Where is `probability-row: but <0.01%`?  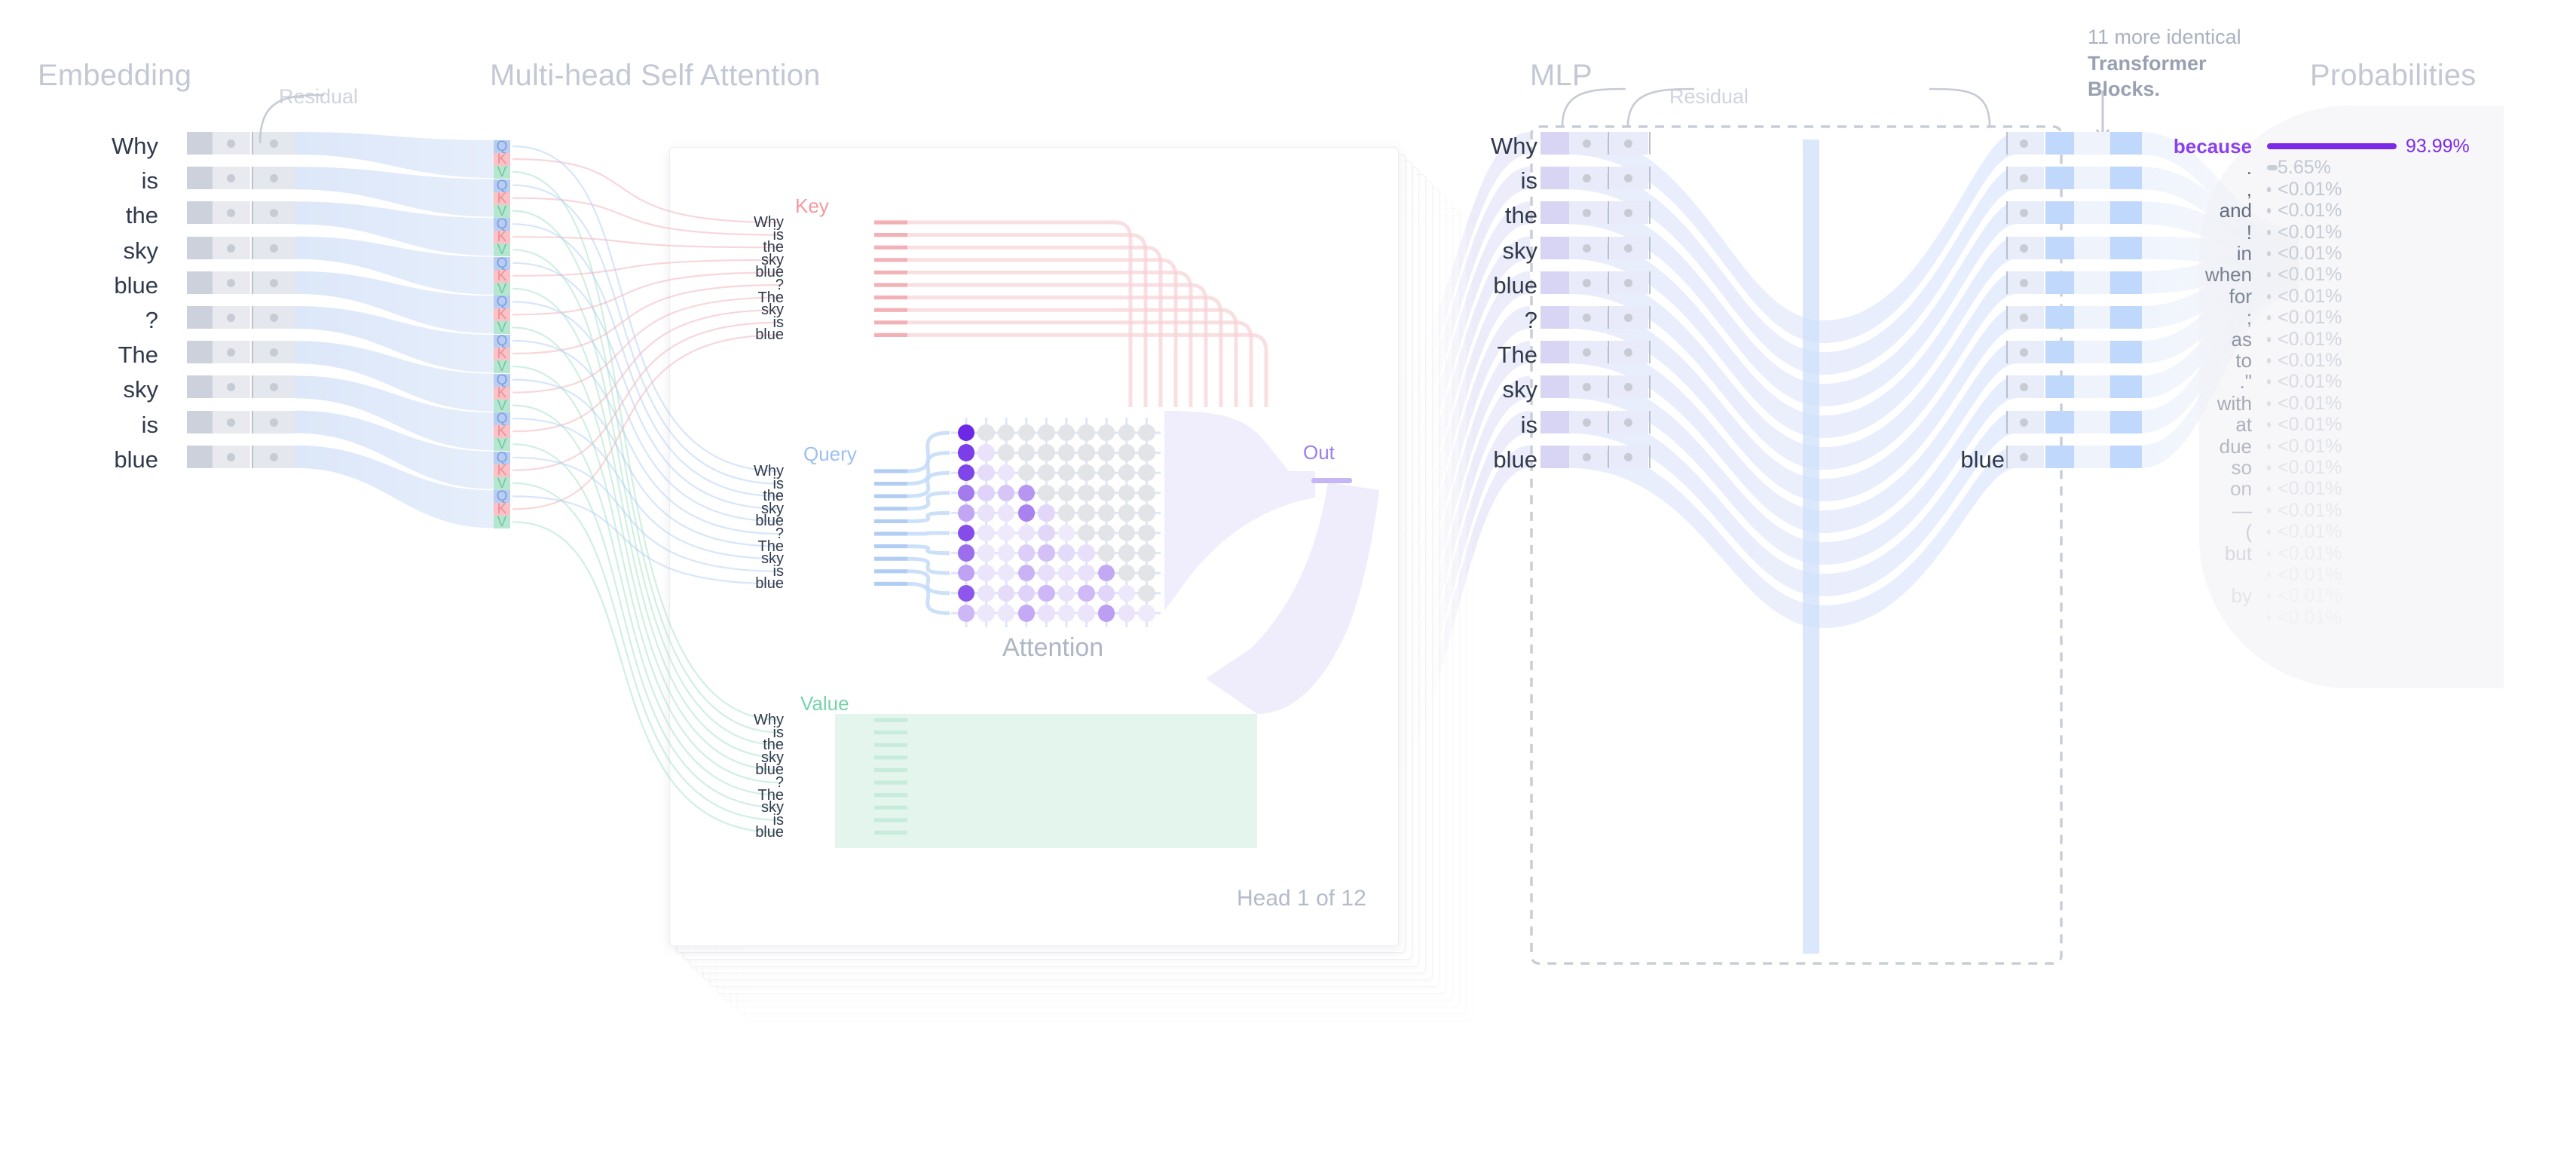
probability-row: but <0.01% is located at coordinates (2381, 553).